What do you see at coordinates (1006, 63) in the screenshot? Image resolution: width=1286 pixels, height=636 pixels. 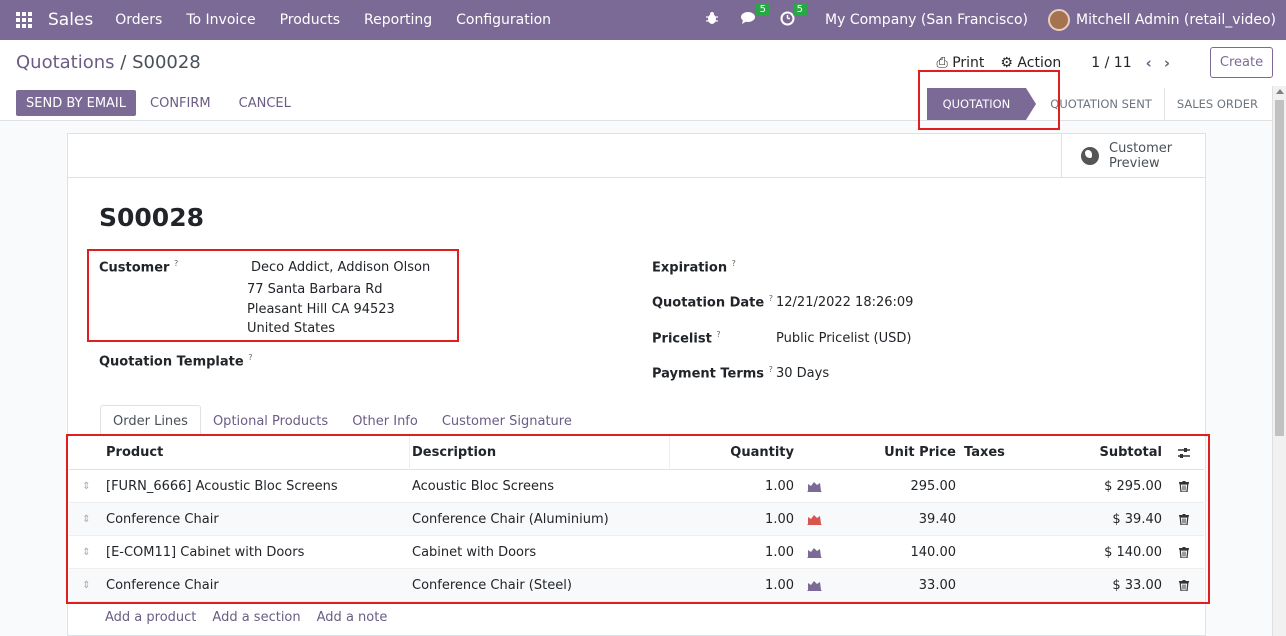 I see `gear-icon: ⚙` at bounding box center [1006, 63].